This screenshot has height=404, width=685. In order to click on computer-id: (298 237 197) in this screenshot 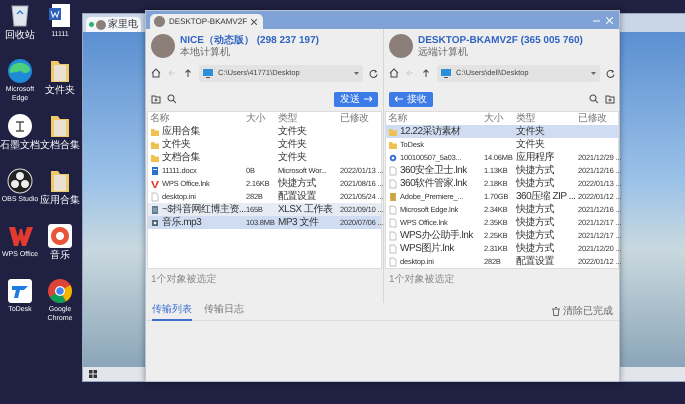, I will do `click(287, 40)`.